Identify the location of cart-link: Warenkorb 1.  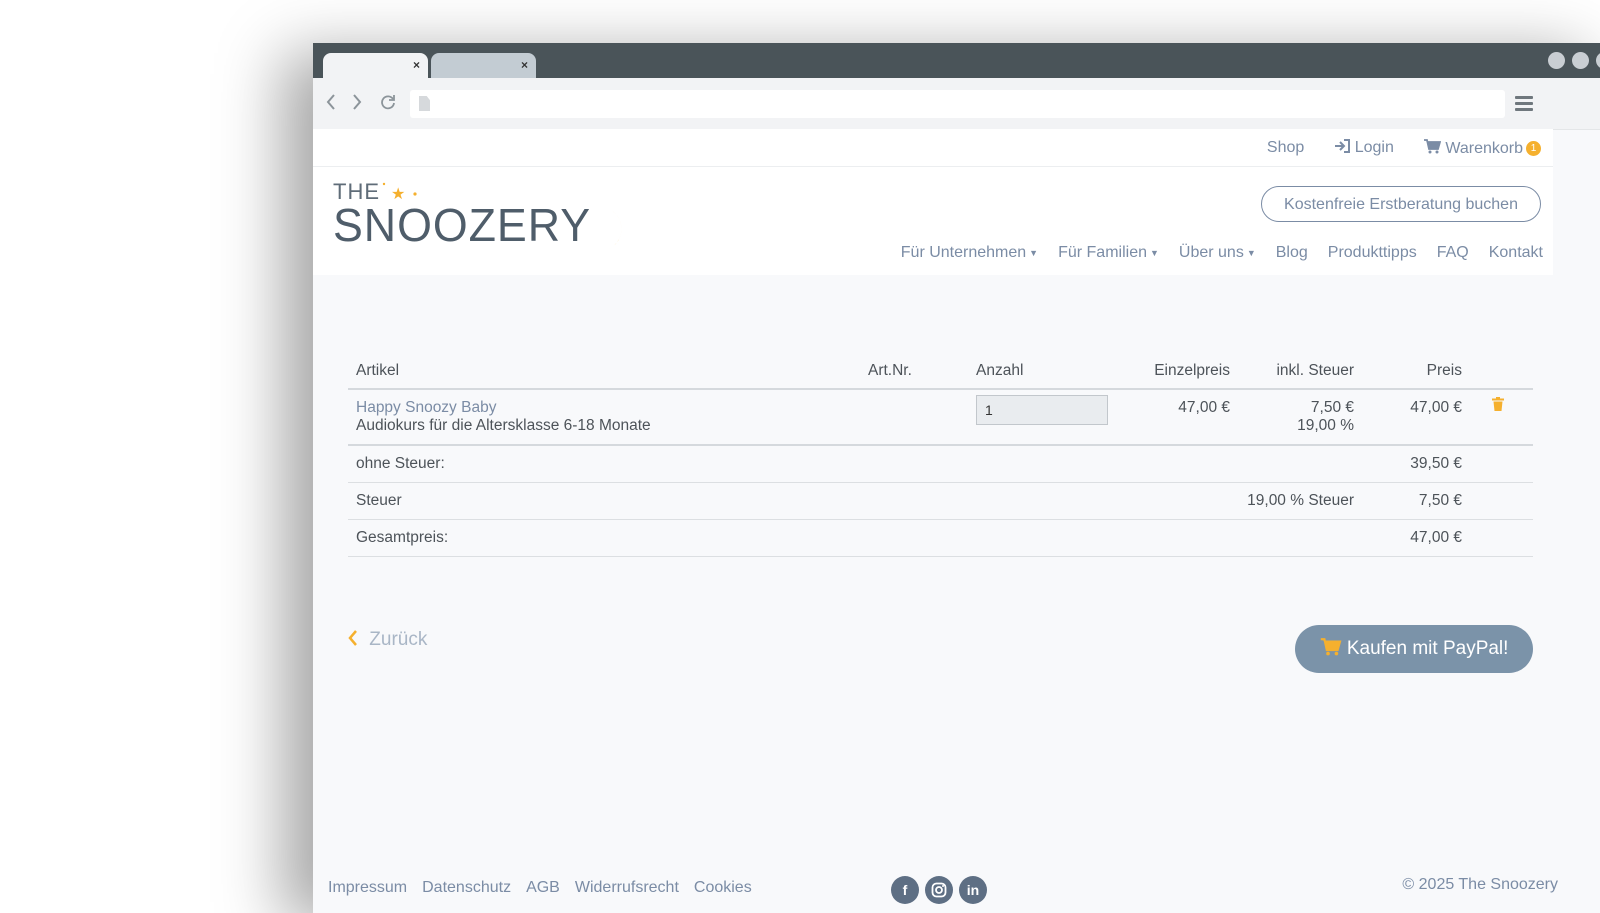
(1482, 148).